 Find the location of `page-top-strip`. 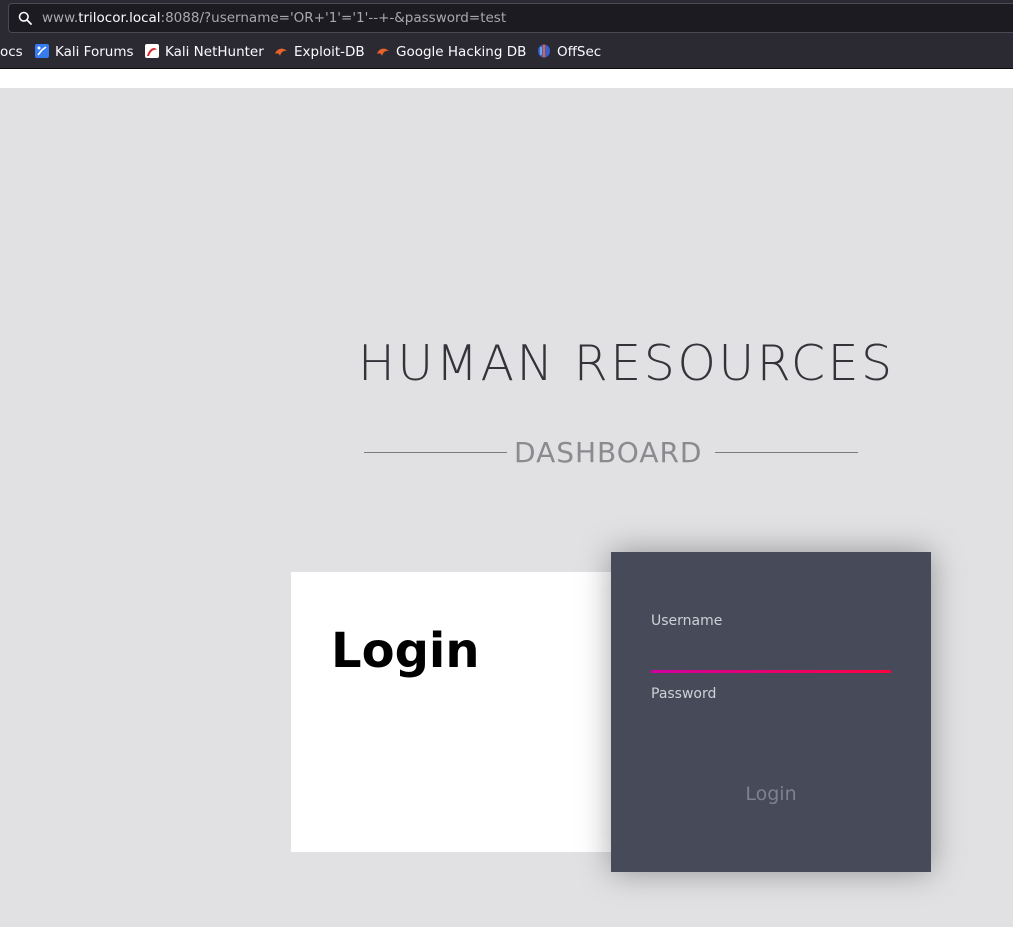

page-top-strip is located at coordinates (506, 78).